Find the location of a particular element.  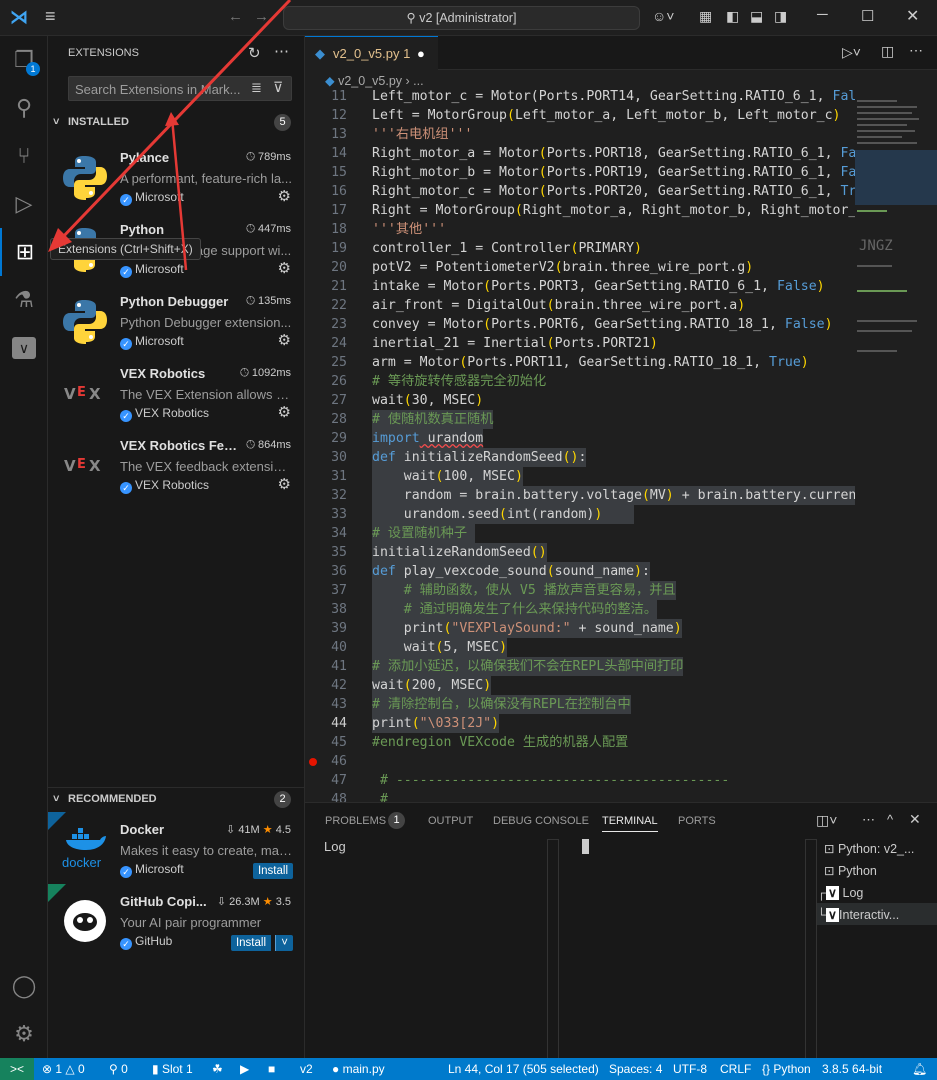

explorer-icon: ❐ 1 is located at coordinates (24, 60).